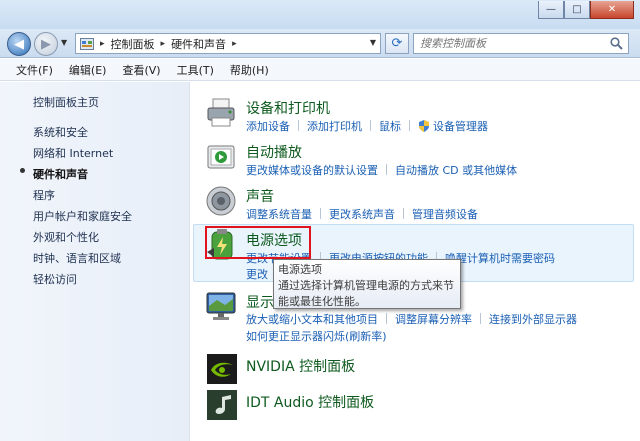 Image resolution: width=640 pixels, height=441 pixels. What do you see at coordinates (312, 170) in the screenshot?
I see `link-change-media-defaults: 更改媒体或设备的默认设置` at bounding box center [312, 170].